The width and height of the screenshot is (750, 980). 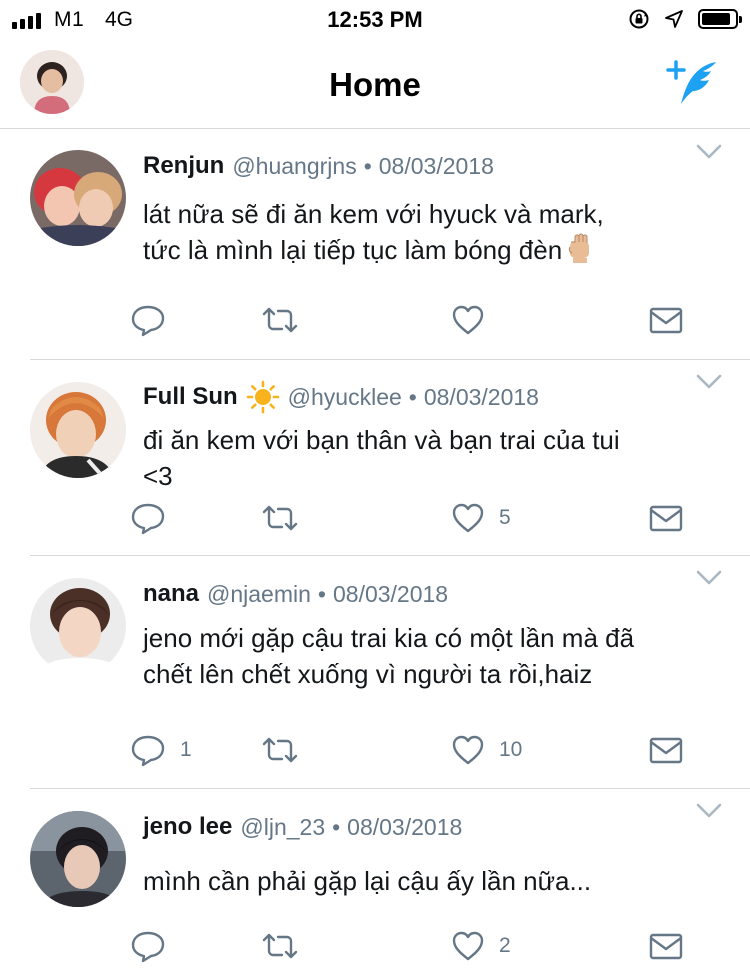 What do you see at coordinates (720, 19) in the screenshot?
I see `battery-icon` at bounding box center [720, 19].